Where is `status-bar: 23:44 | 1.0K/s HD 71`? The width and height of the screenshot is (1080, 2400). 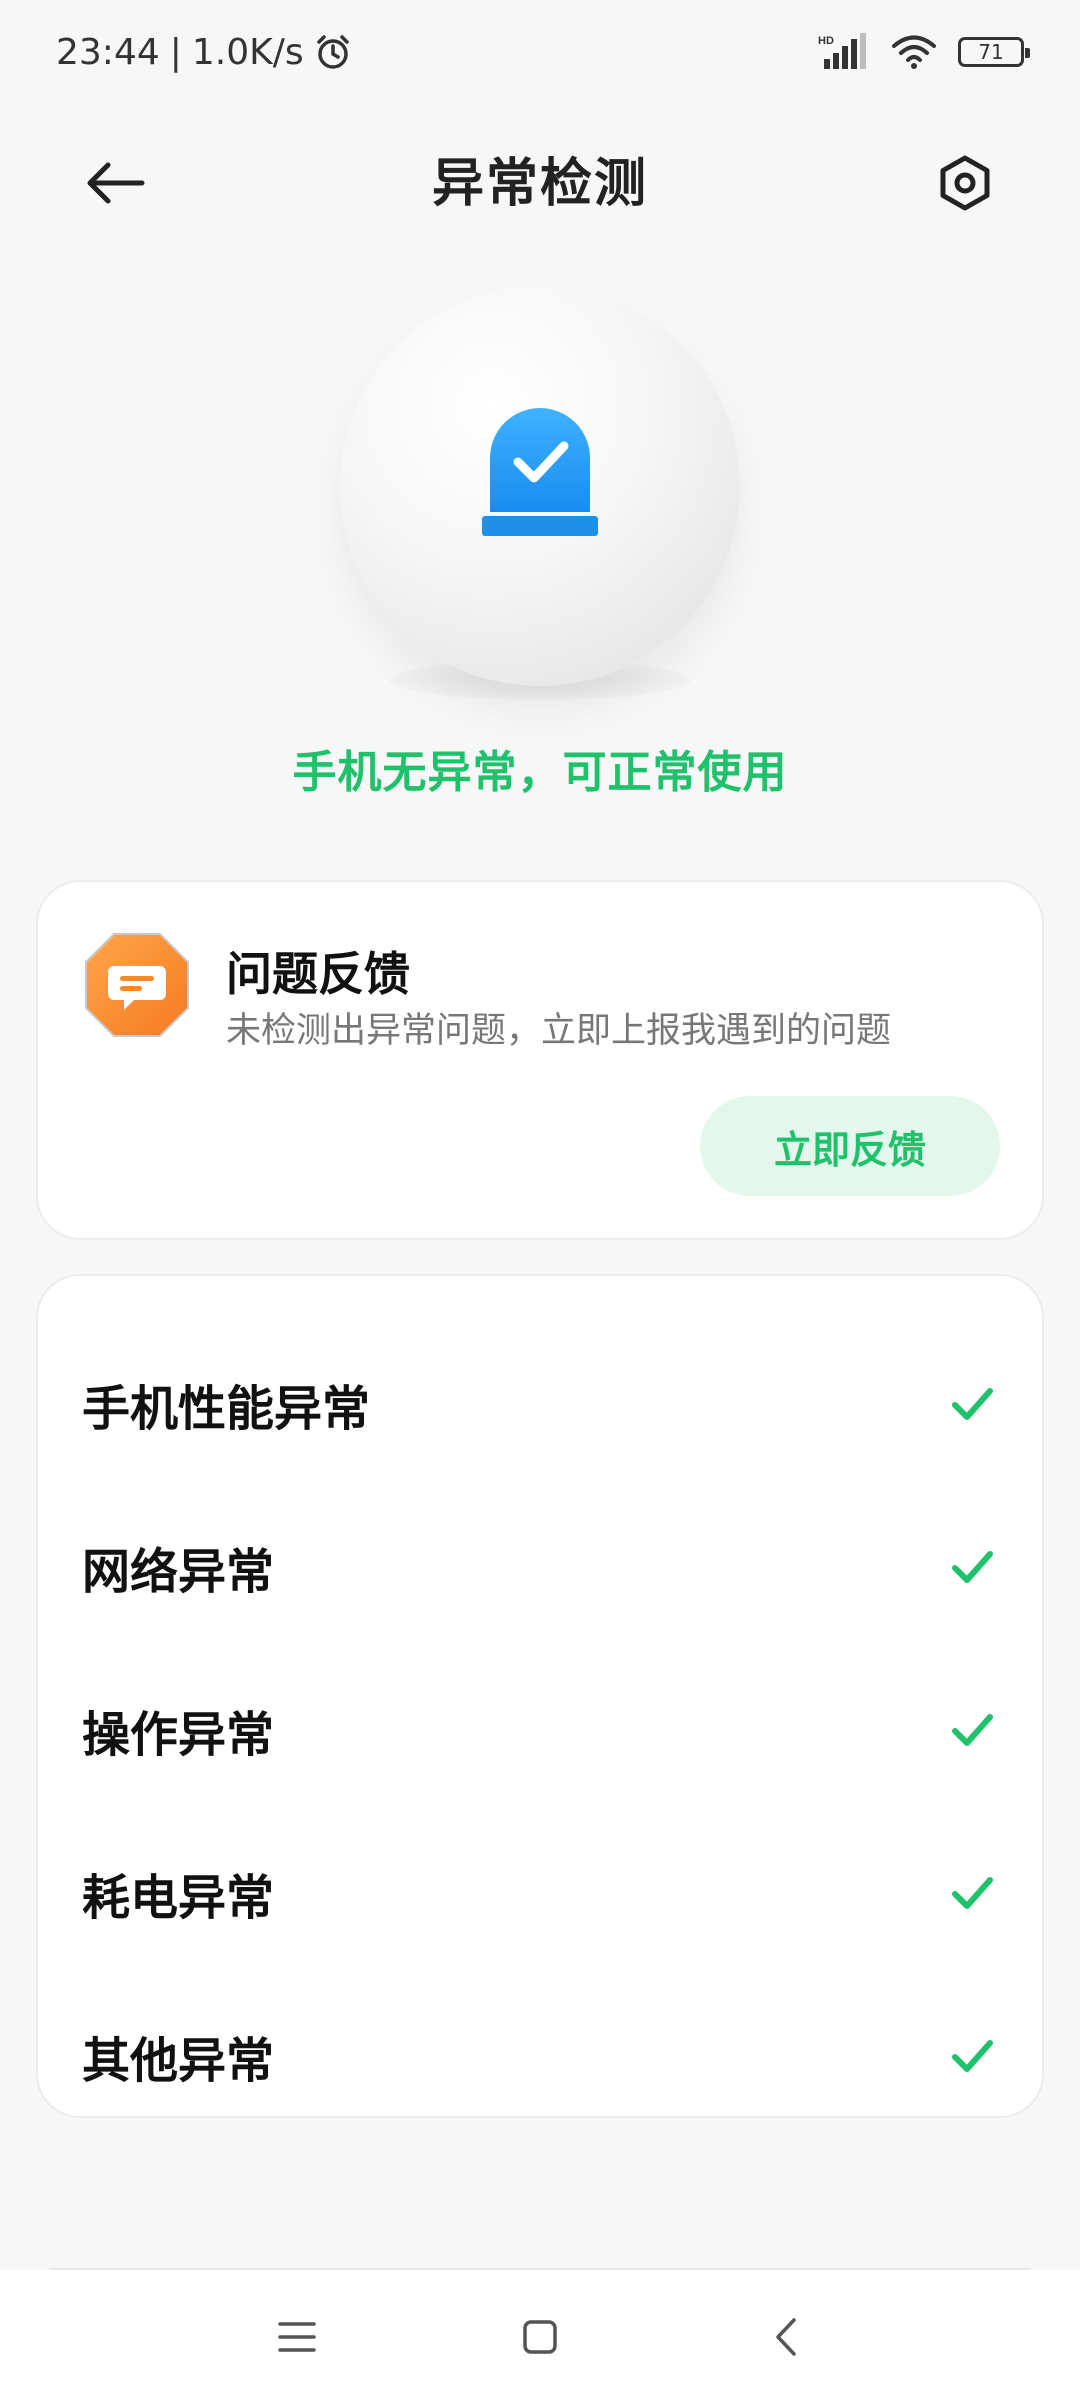
status-bar: 23:44 | 1.0K/s HD 71 is located at coordinates (540, 52).